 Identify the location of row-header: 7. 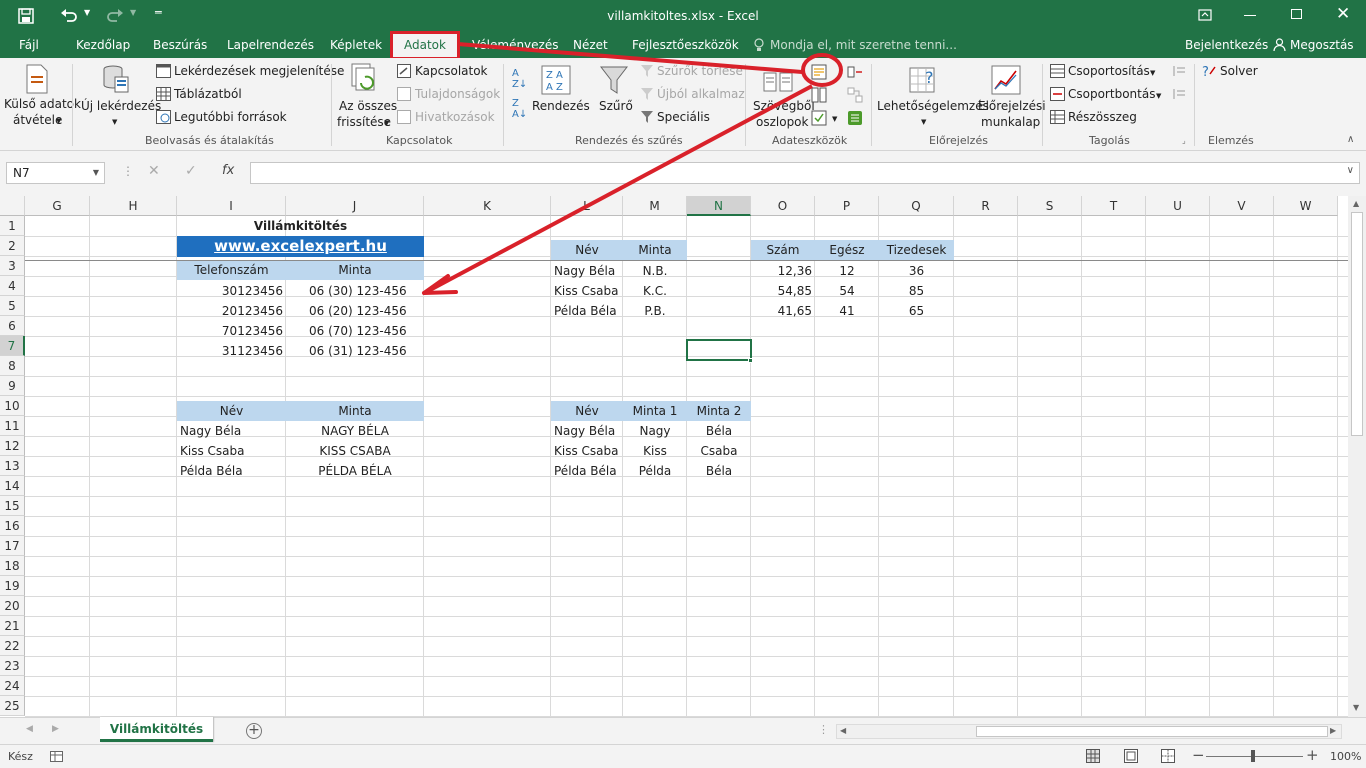
(12, 346).